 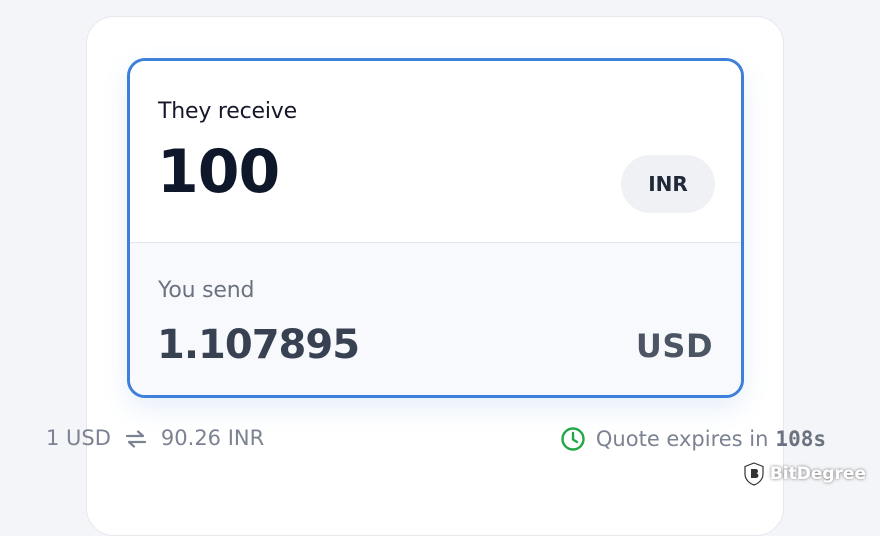 I want to click on receive-label: They receive, so click(x=227, y=111).